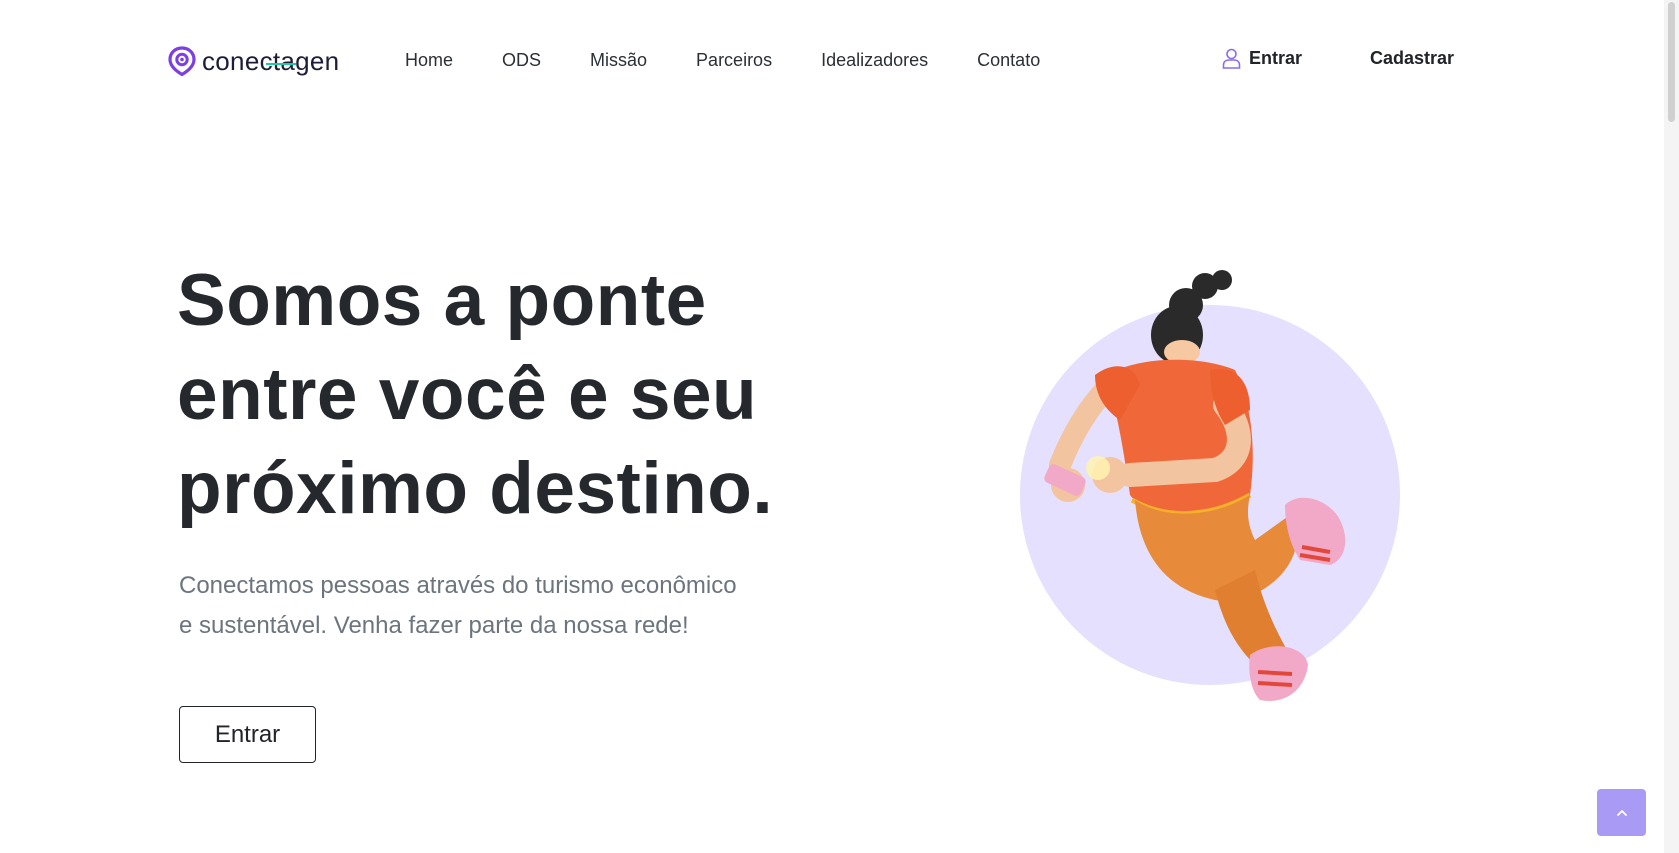 The width and height of the screenshot is (1679, 853). I want to click on user-icon, so click(1231, 58).